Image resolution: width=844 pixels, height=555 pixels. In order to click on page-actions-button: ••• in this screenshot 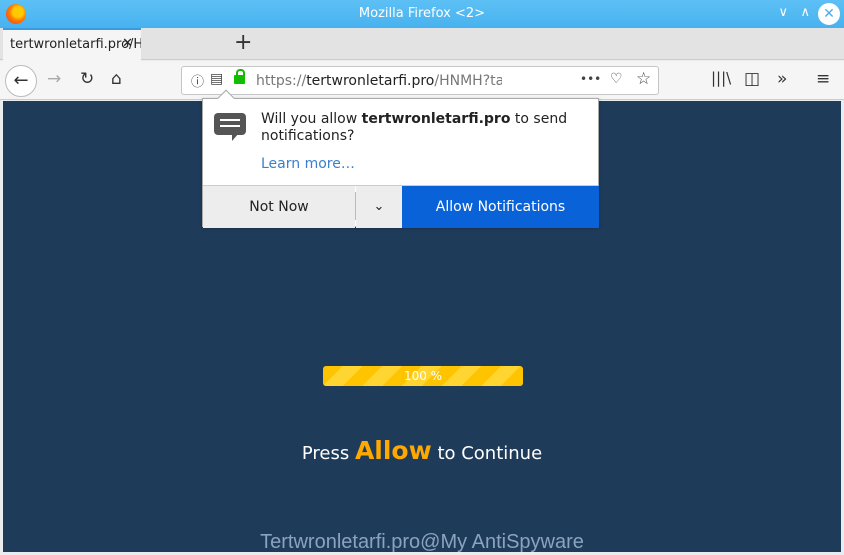, I will do `click(590, 79)`.